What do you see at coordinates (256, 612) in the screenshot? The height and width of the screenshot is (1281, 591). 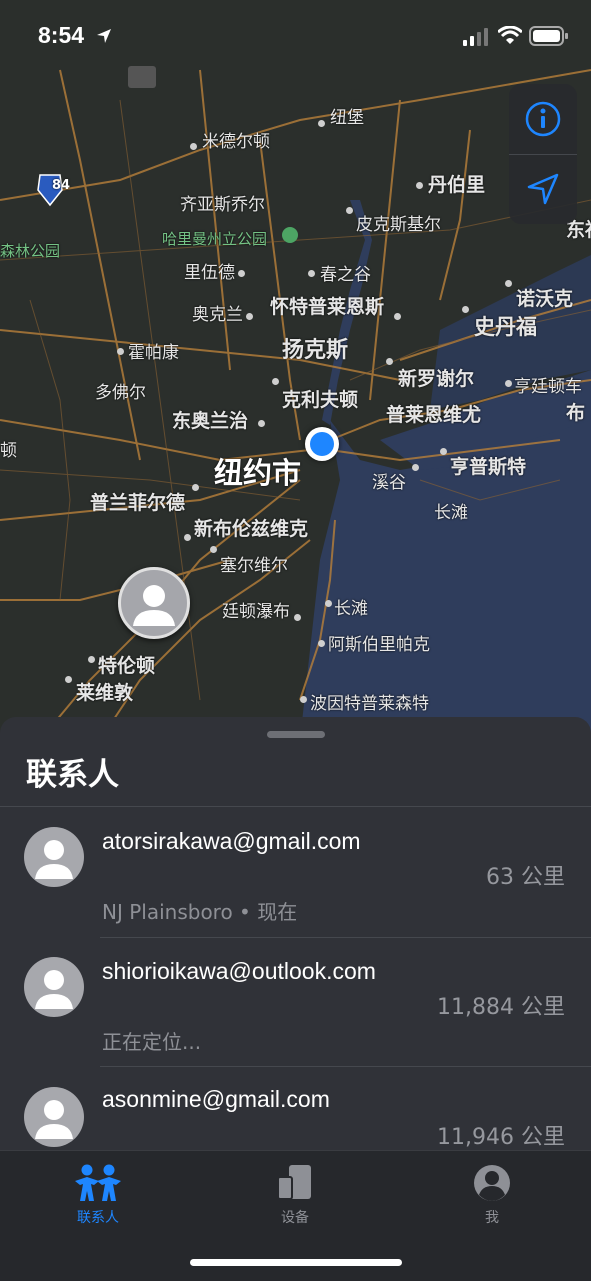 I see `map-label-staten: 廷顿瀑布` at bounding box center [256, 612].